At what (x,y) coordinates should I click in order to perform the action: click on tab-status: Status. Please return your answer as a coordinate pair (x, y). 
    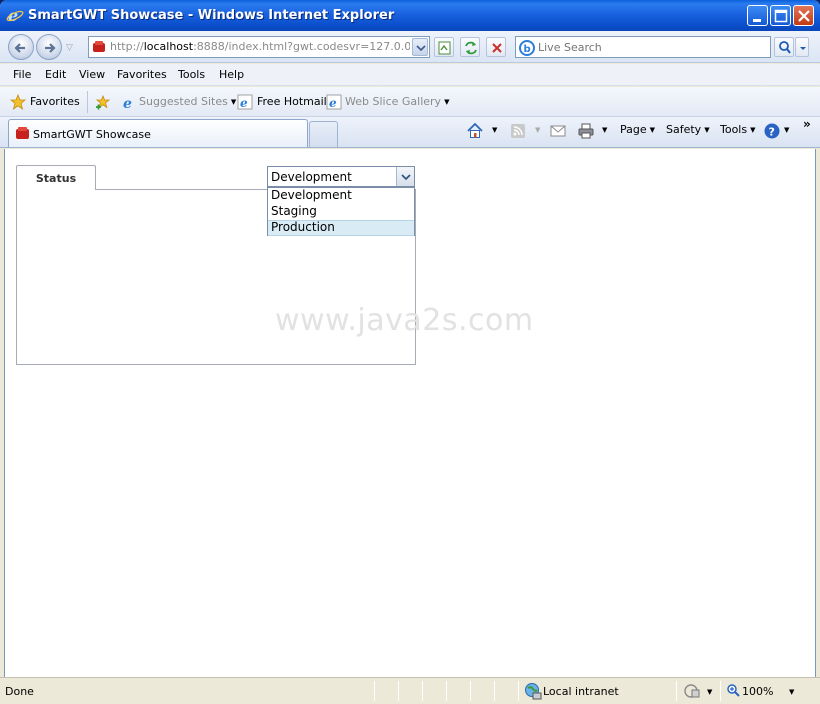
    Looking at the image, I should click on (56, 177).